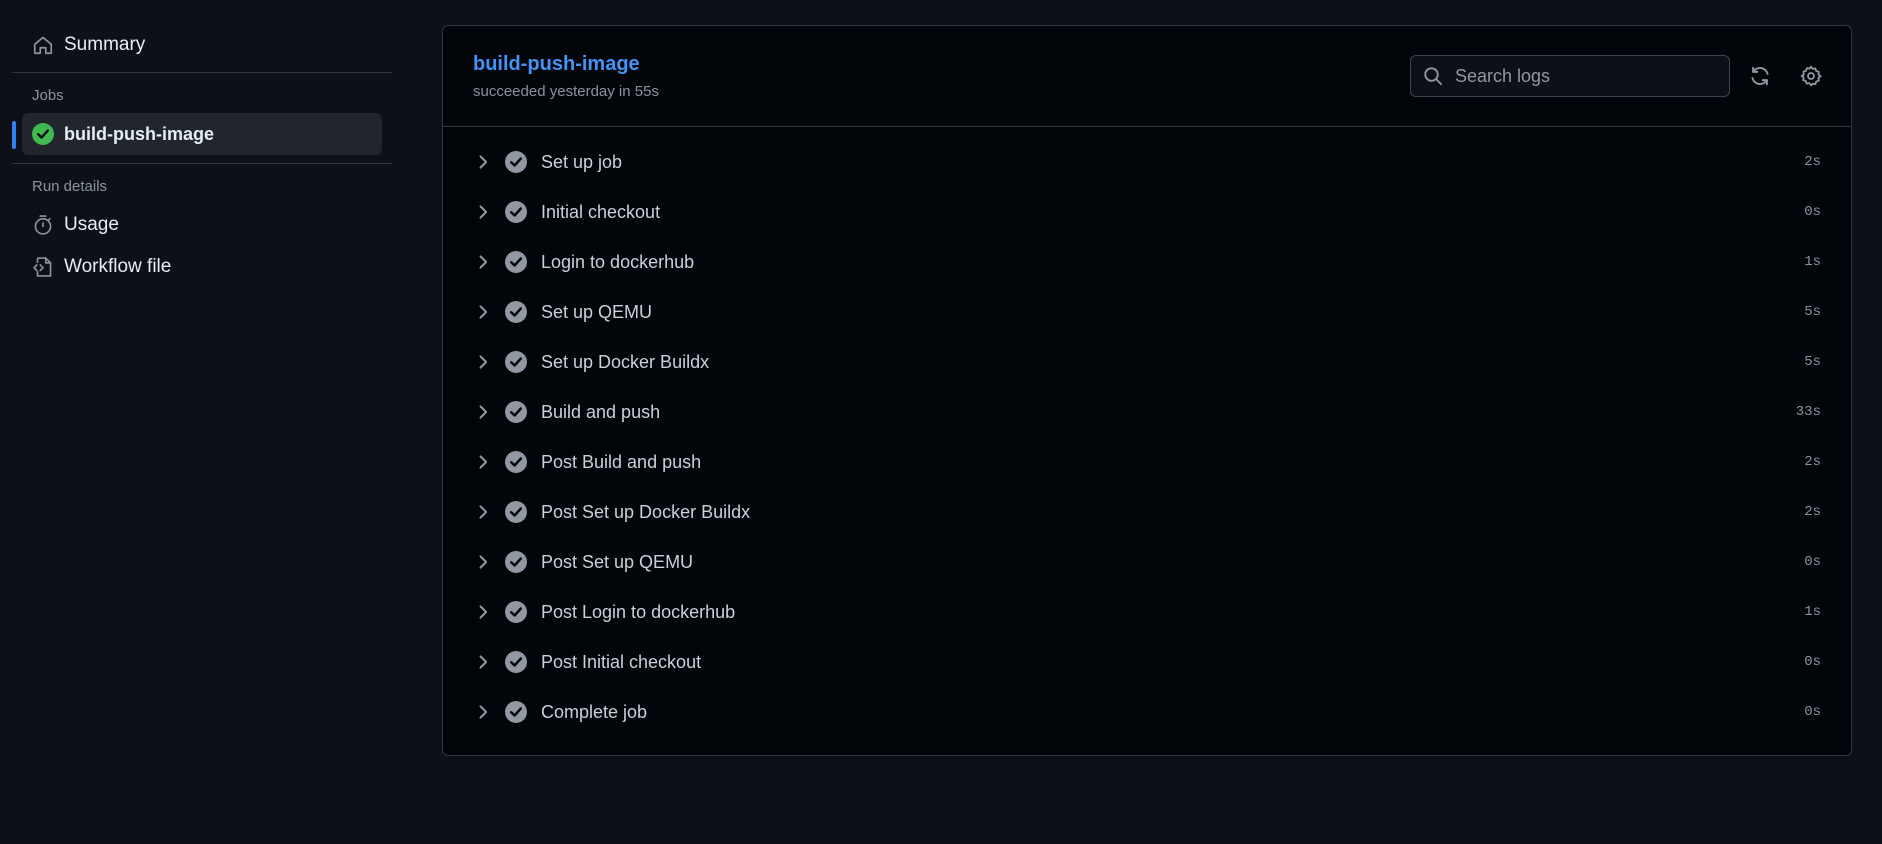 The image size is (1882, 844). What do you see at coordinates (43, 45) in the screenshot?
I see `home-icon` at bounding box center [43, 45].